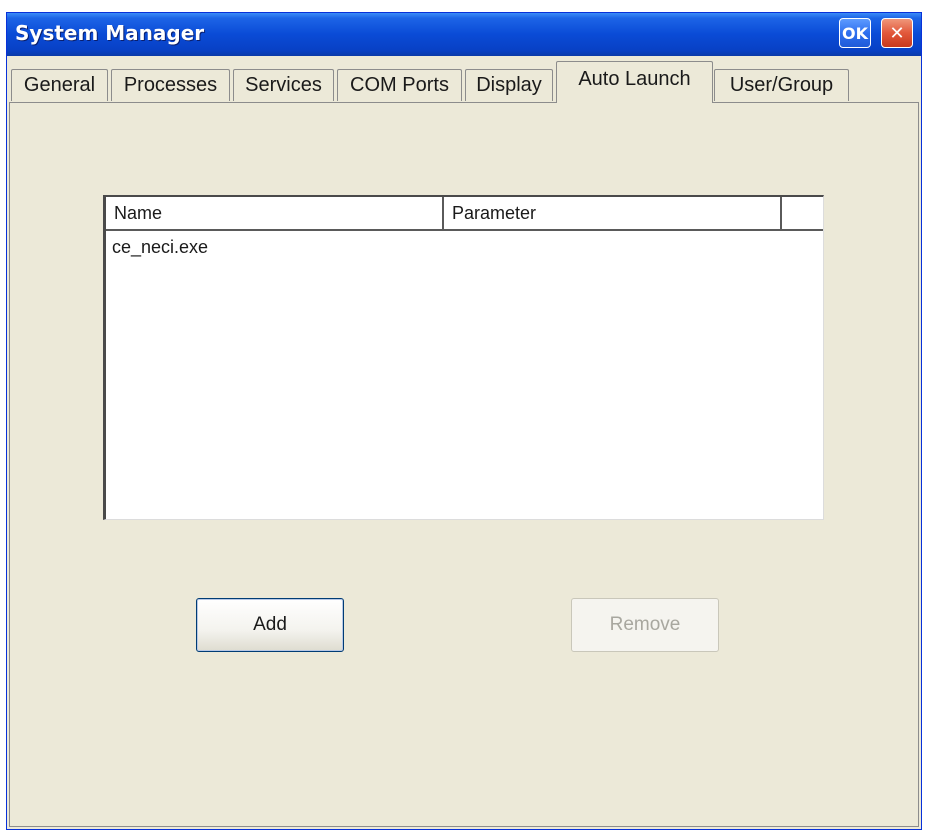 This screenshot has height=834, width=926. Describe the element at coordinates (160, 247) in the screenshot. I see `list-item-name: ce_neci.exe` at that location.